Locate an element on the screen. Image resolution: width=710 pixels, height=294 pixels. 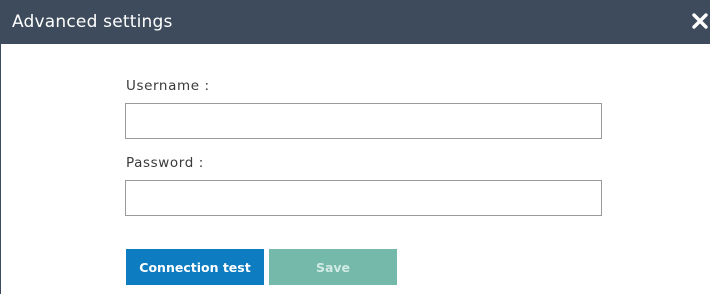
username-input is located at coordinates (363, 121).